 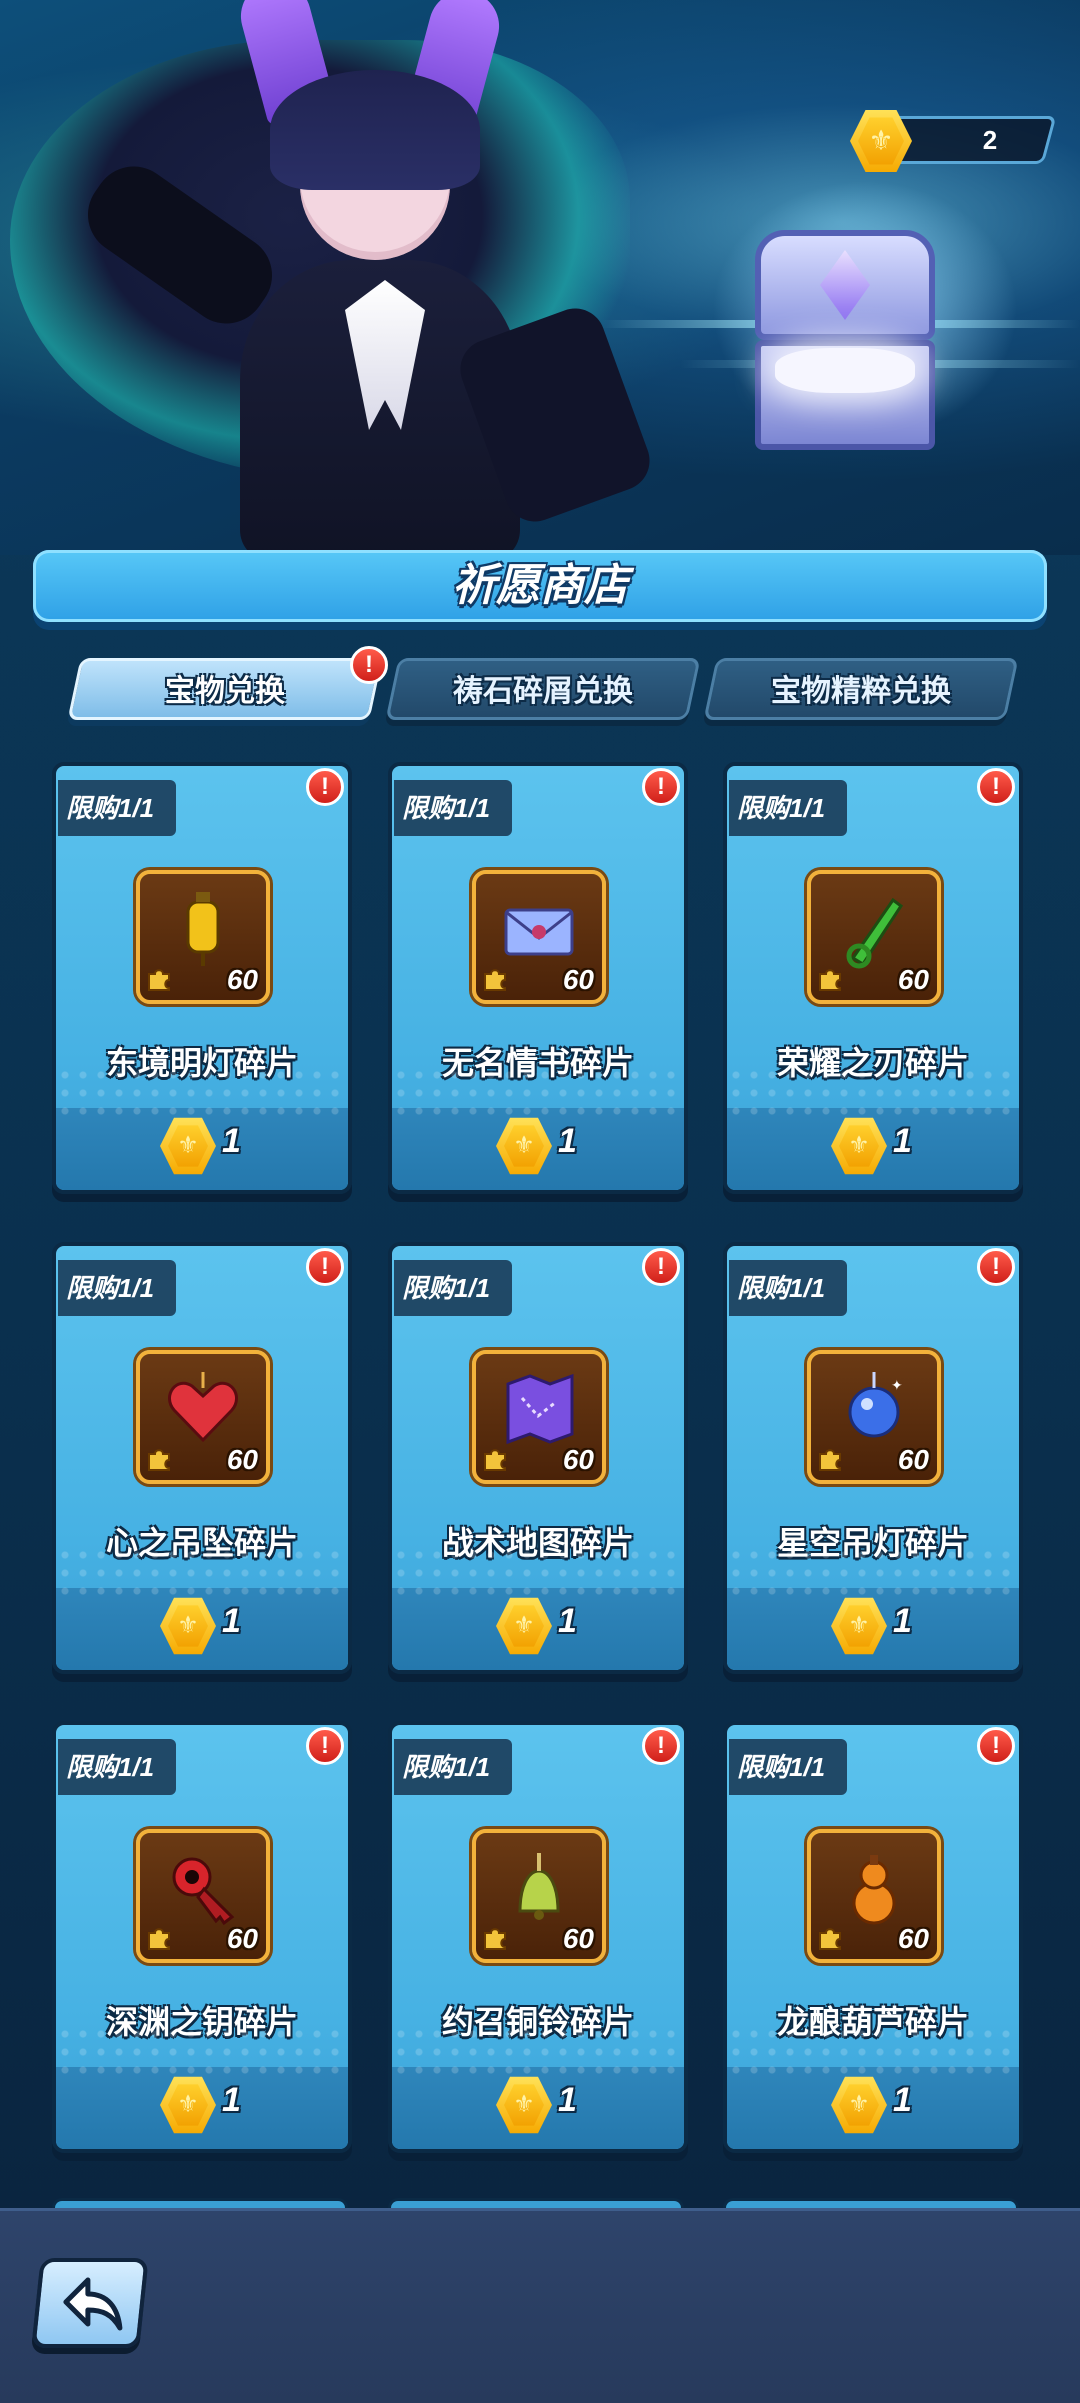 I want to click on bell-icon, so click(x=539, y=1886).